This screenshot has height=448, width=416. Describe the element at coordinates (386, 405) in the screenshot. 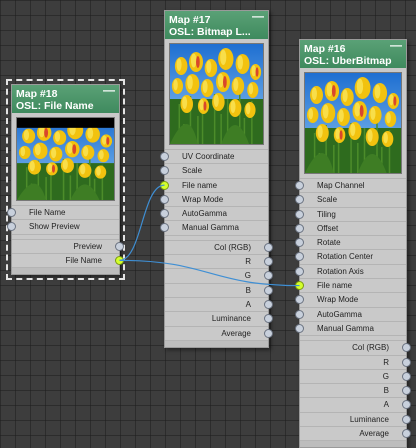

I see `output-label: A` at that location.